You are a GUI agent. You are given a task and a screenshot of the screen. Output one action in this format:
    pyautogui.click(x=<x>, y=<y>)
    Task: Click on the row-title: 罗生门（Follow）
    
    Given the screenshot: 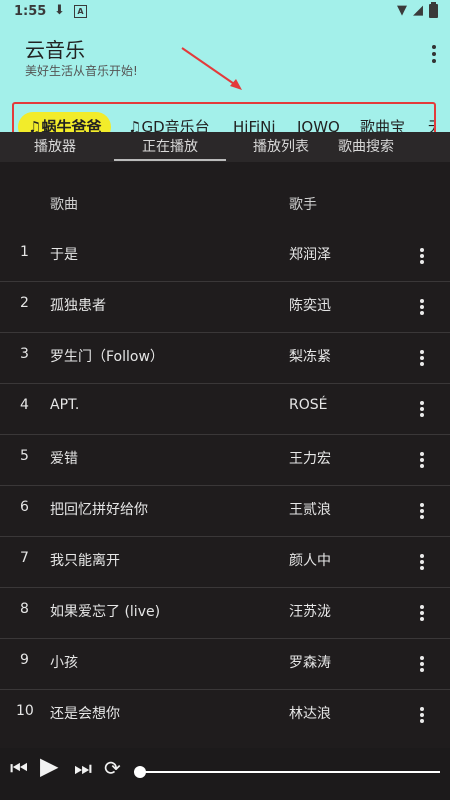 What is the action you would take?
    pyautogui.click(x=107, y=357)
    